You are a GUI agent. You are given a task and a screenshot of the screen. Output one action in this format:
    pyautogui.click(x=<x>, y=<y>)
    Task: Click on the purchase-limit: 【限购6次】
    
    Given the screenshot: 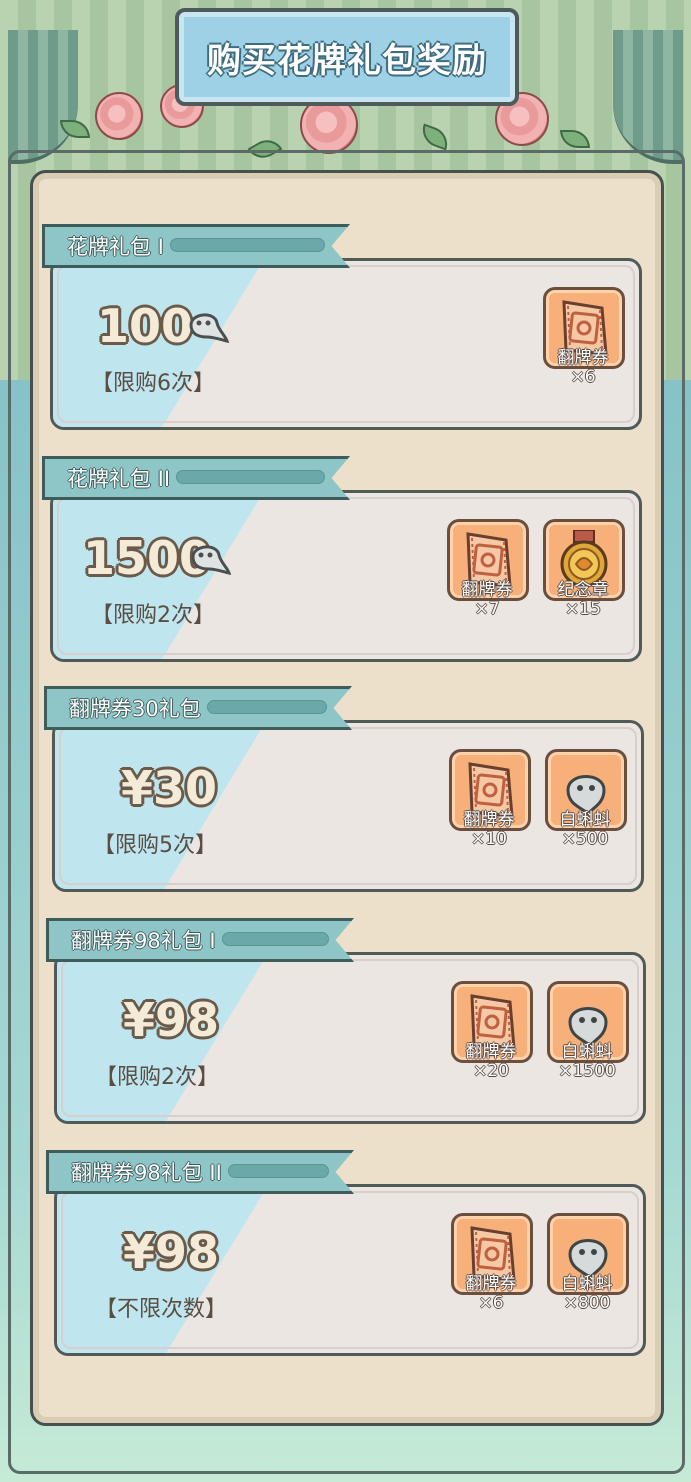 What is the action you would take?
    pyautogui.click(x=153, y=383)
    